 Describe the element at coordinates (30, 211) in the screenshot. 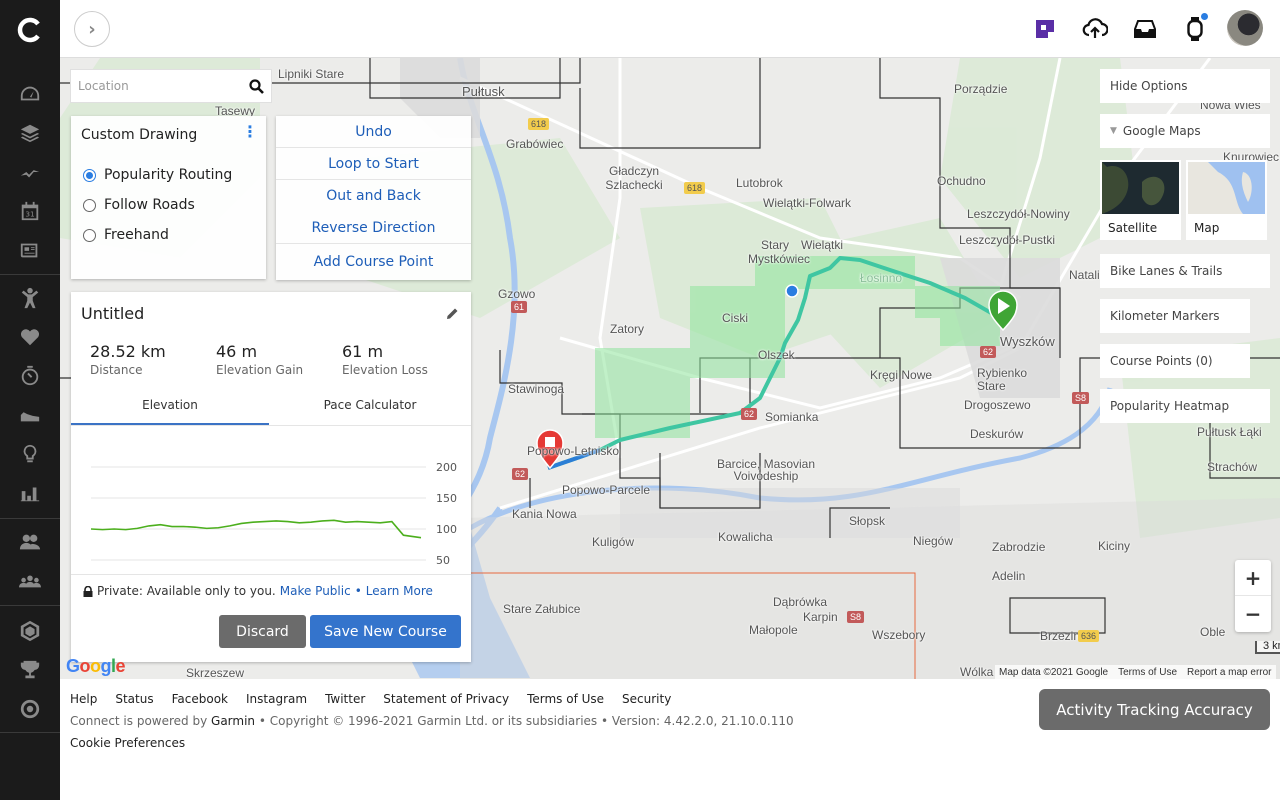

I see `calendar-icon: 31` at that location.